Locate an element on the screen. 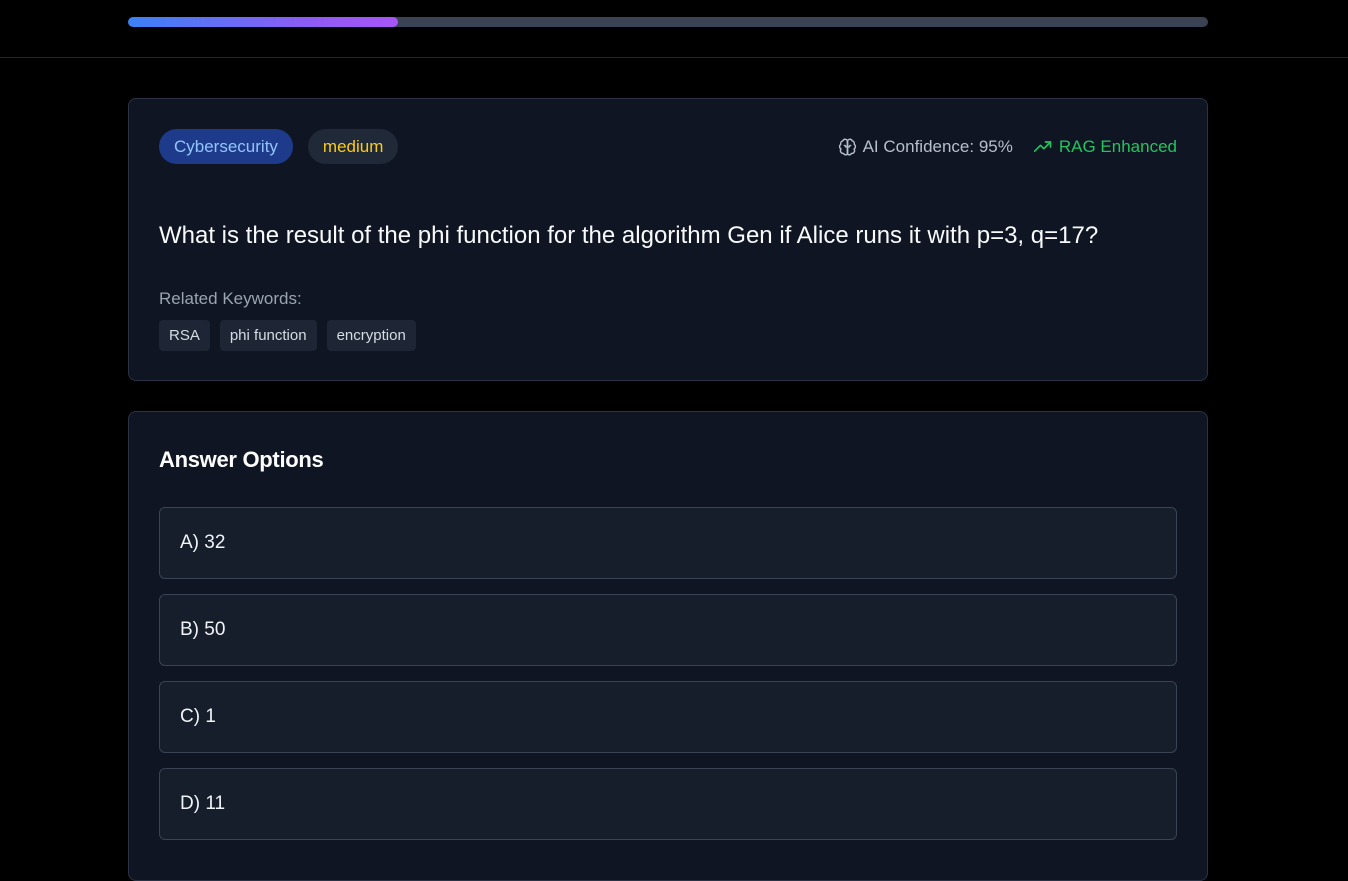  ai-confidence: AI Confidence: 95% is located at coordinates (925, 147).